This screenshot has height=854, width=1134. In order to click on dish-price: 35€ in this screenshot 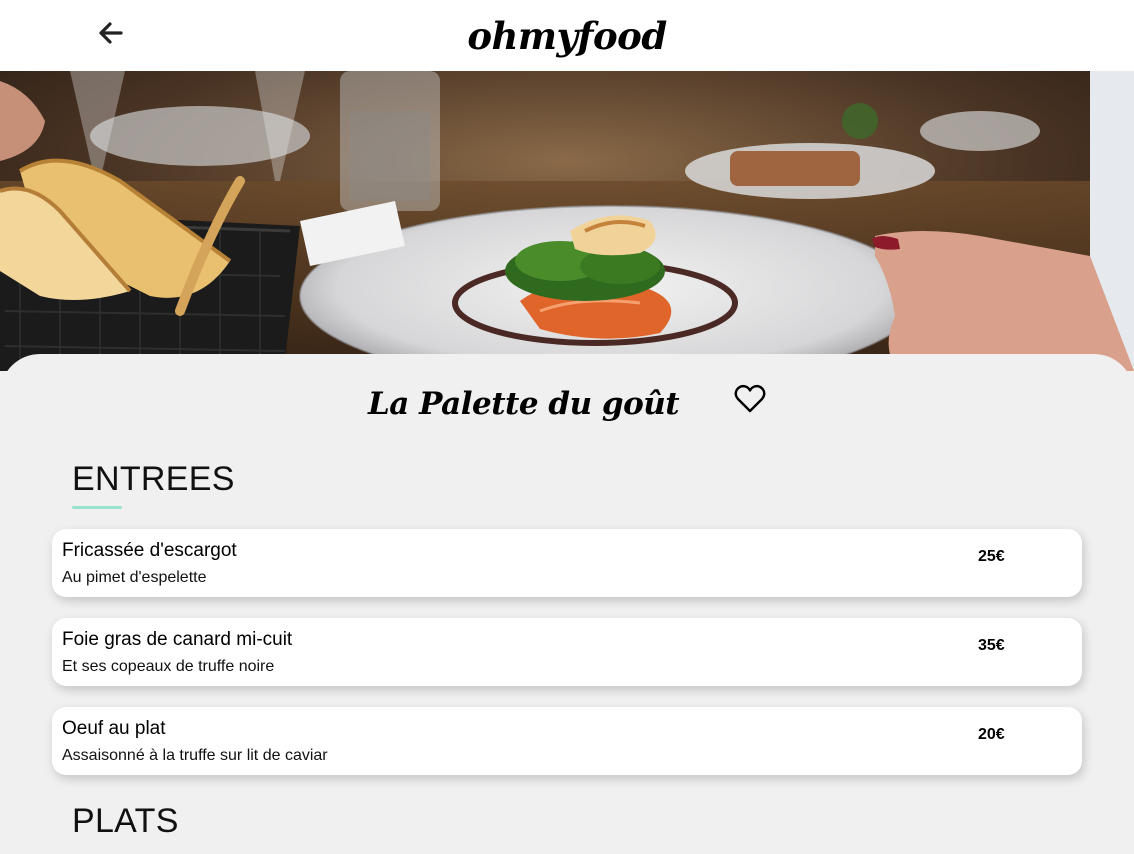, I will do `click(991, 645)`.